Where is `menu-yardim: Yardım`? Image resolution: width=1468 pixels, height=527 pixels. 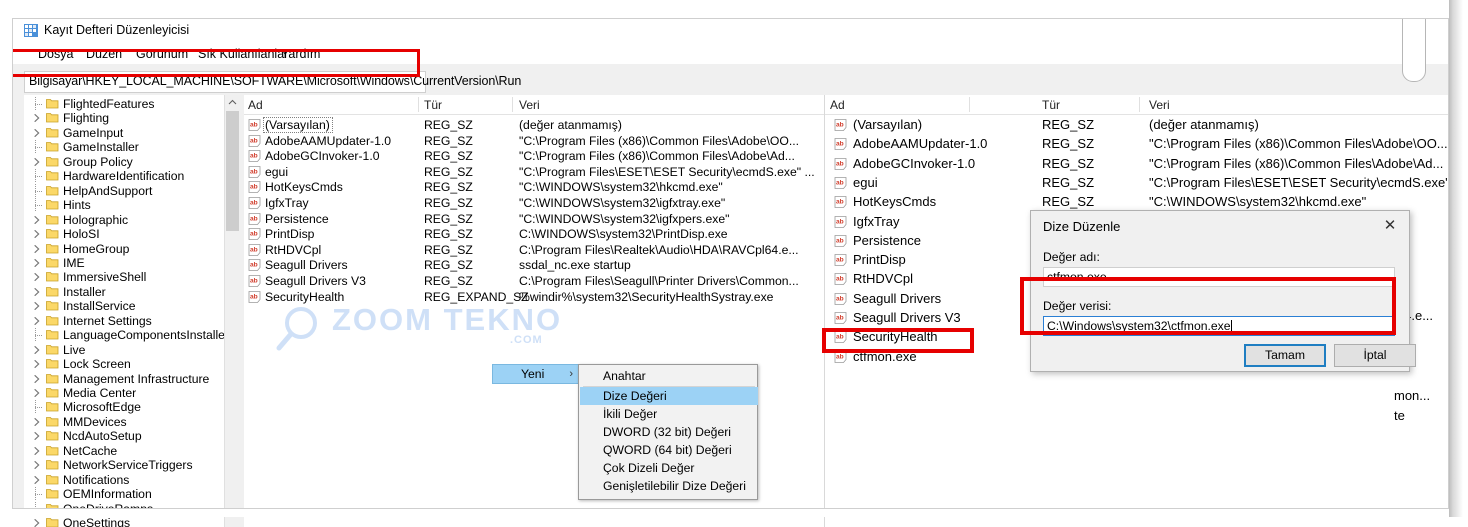
menu-yardim: Yardım is located at coordinates (300, 54).